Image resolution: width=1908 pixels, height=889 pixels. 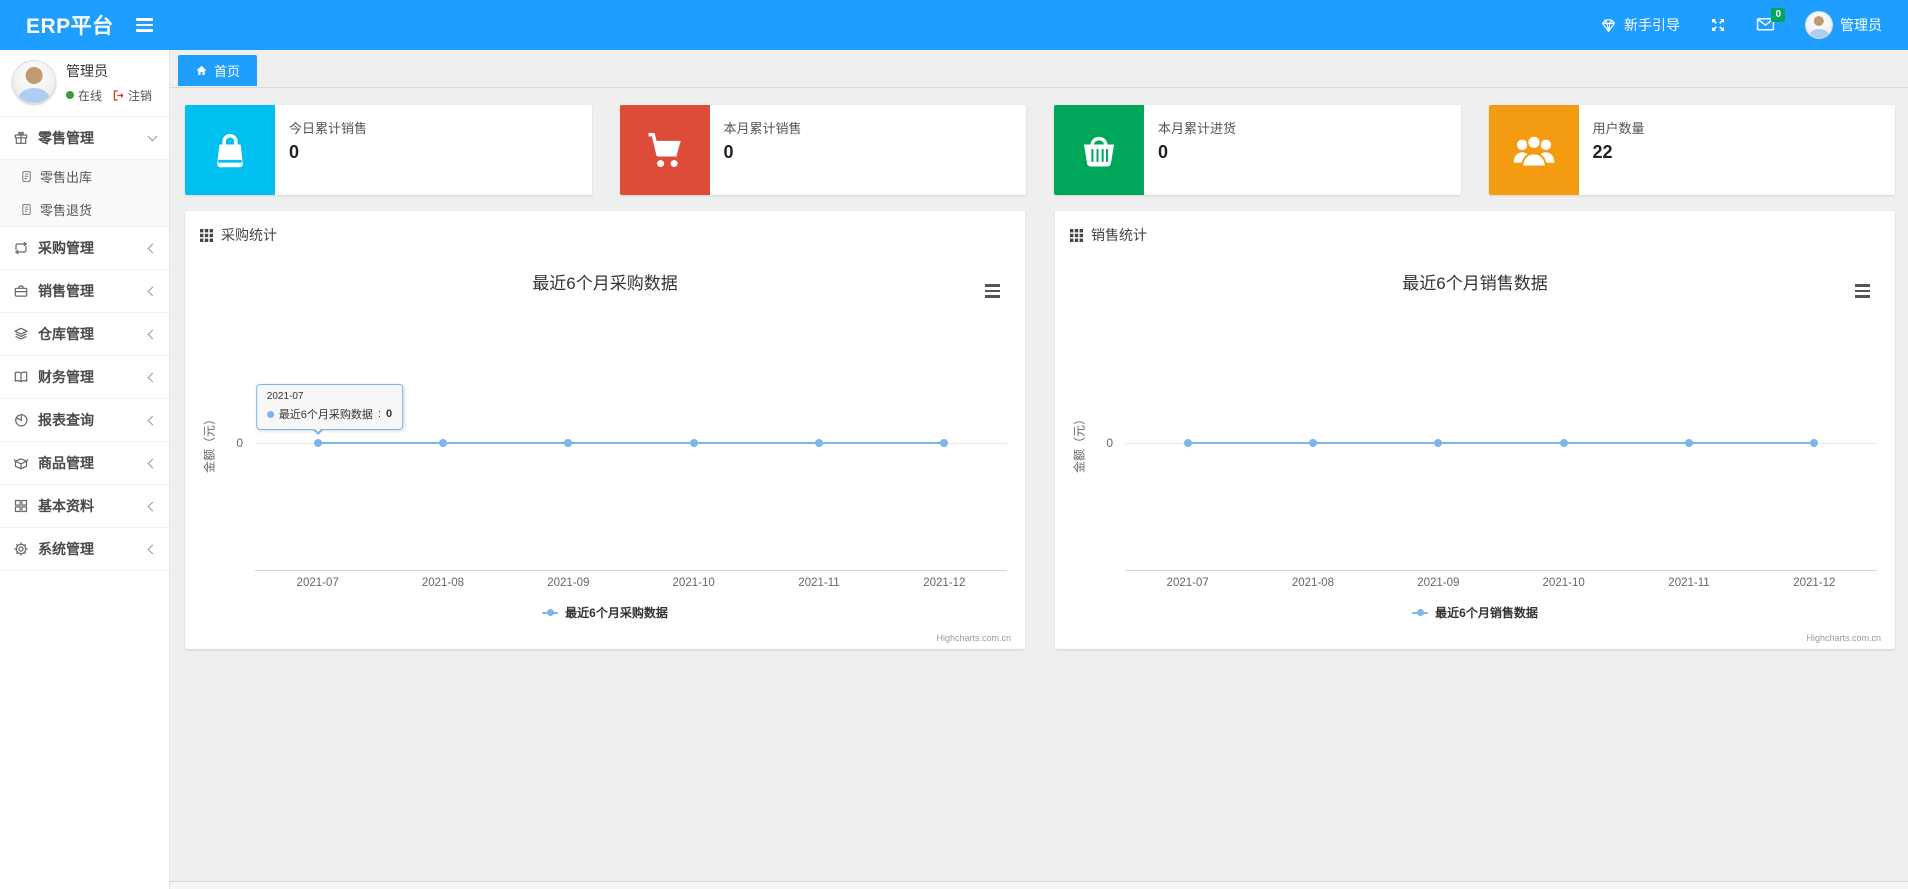 What do you see at coordinates (249, 235) in the screenshot?
I see `panel-title: 采购统计` at bounding box center [249, 235].